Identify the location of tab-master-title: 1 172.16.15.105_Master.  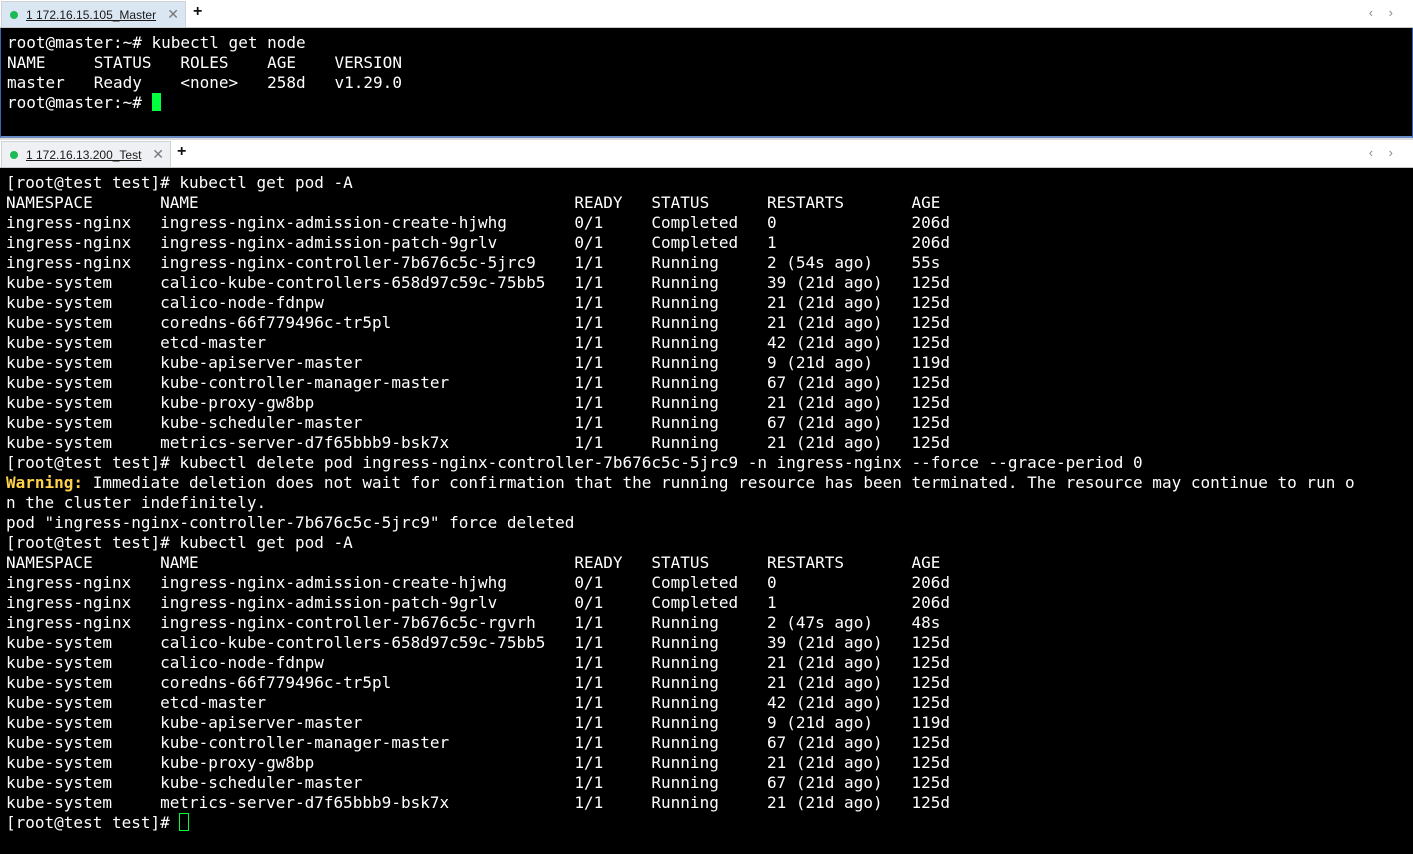
(91, 15).